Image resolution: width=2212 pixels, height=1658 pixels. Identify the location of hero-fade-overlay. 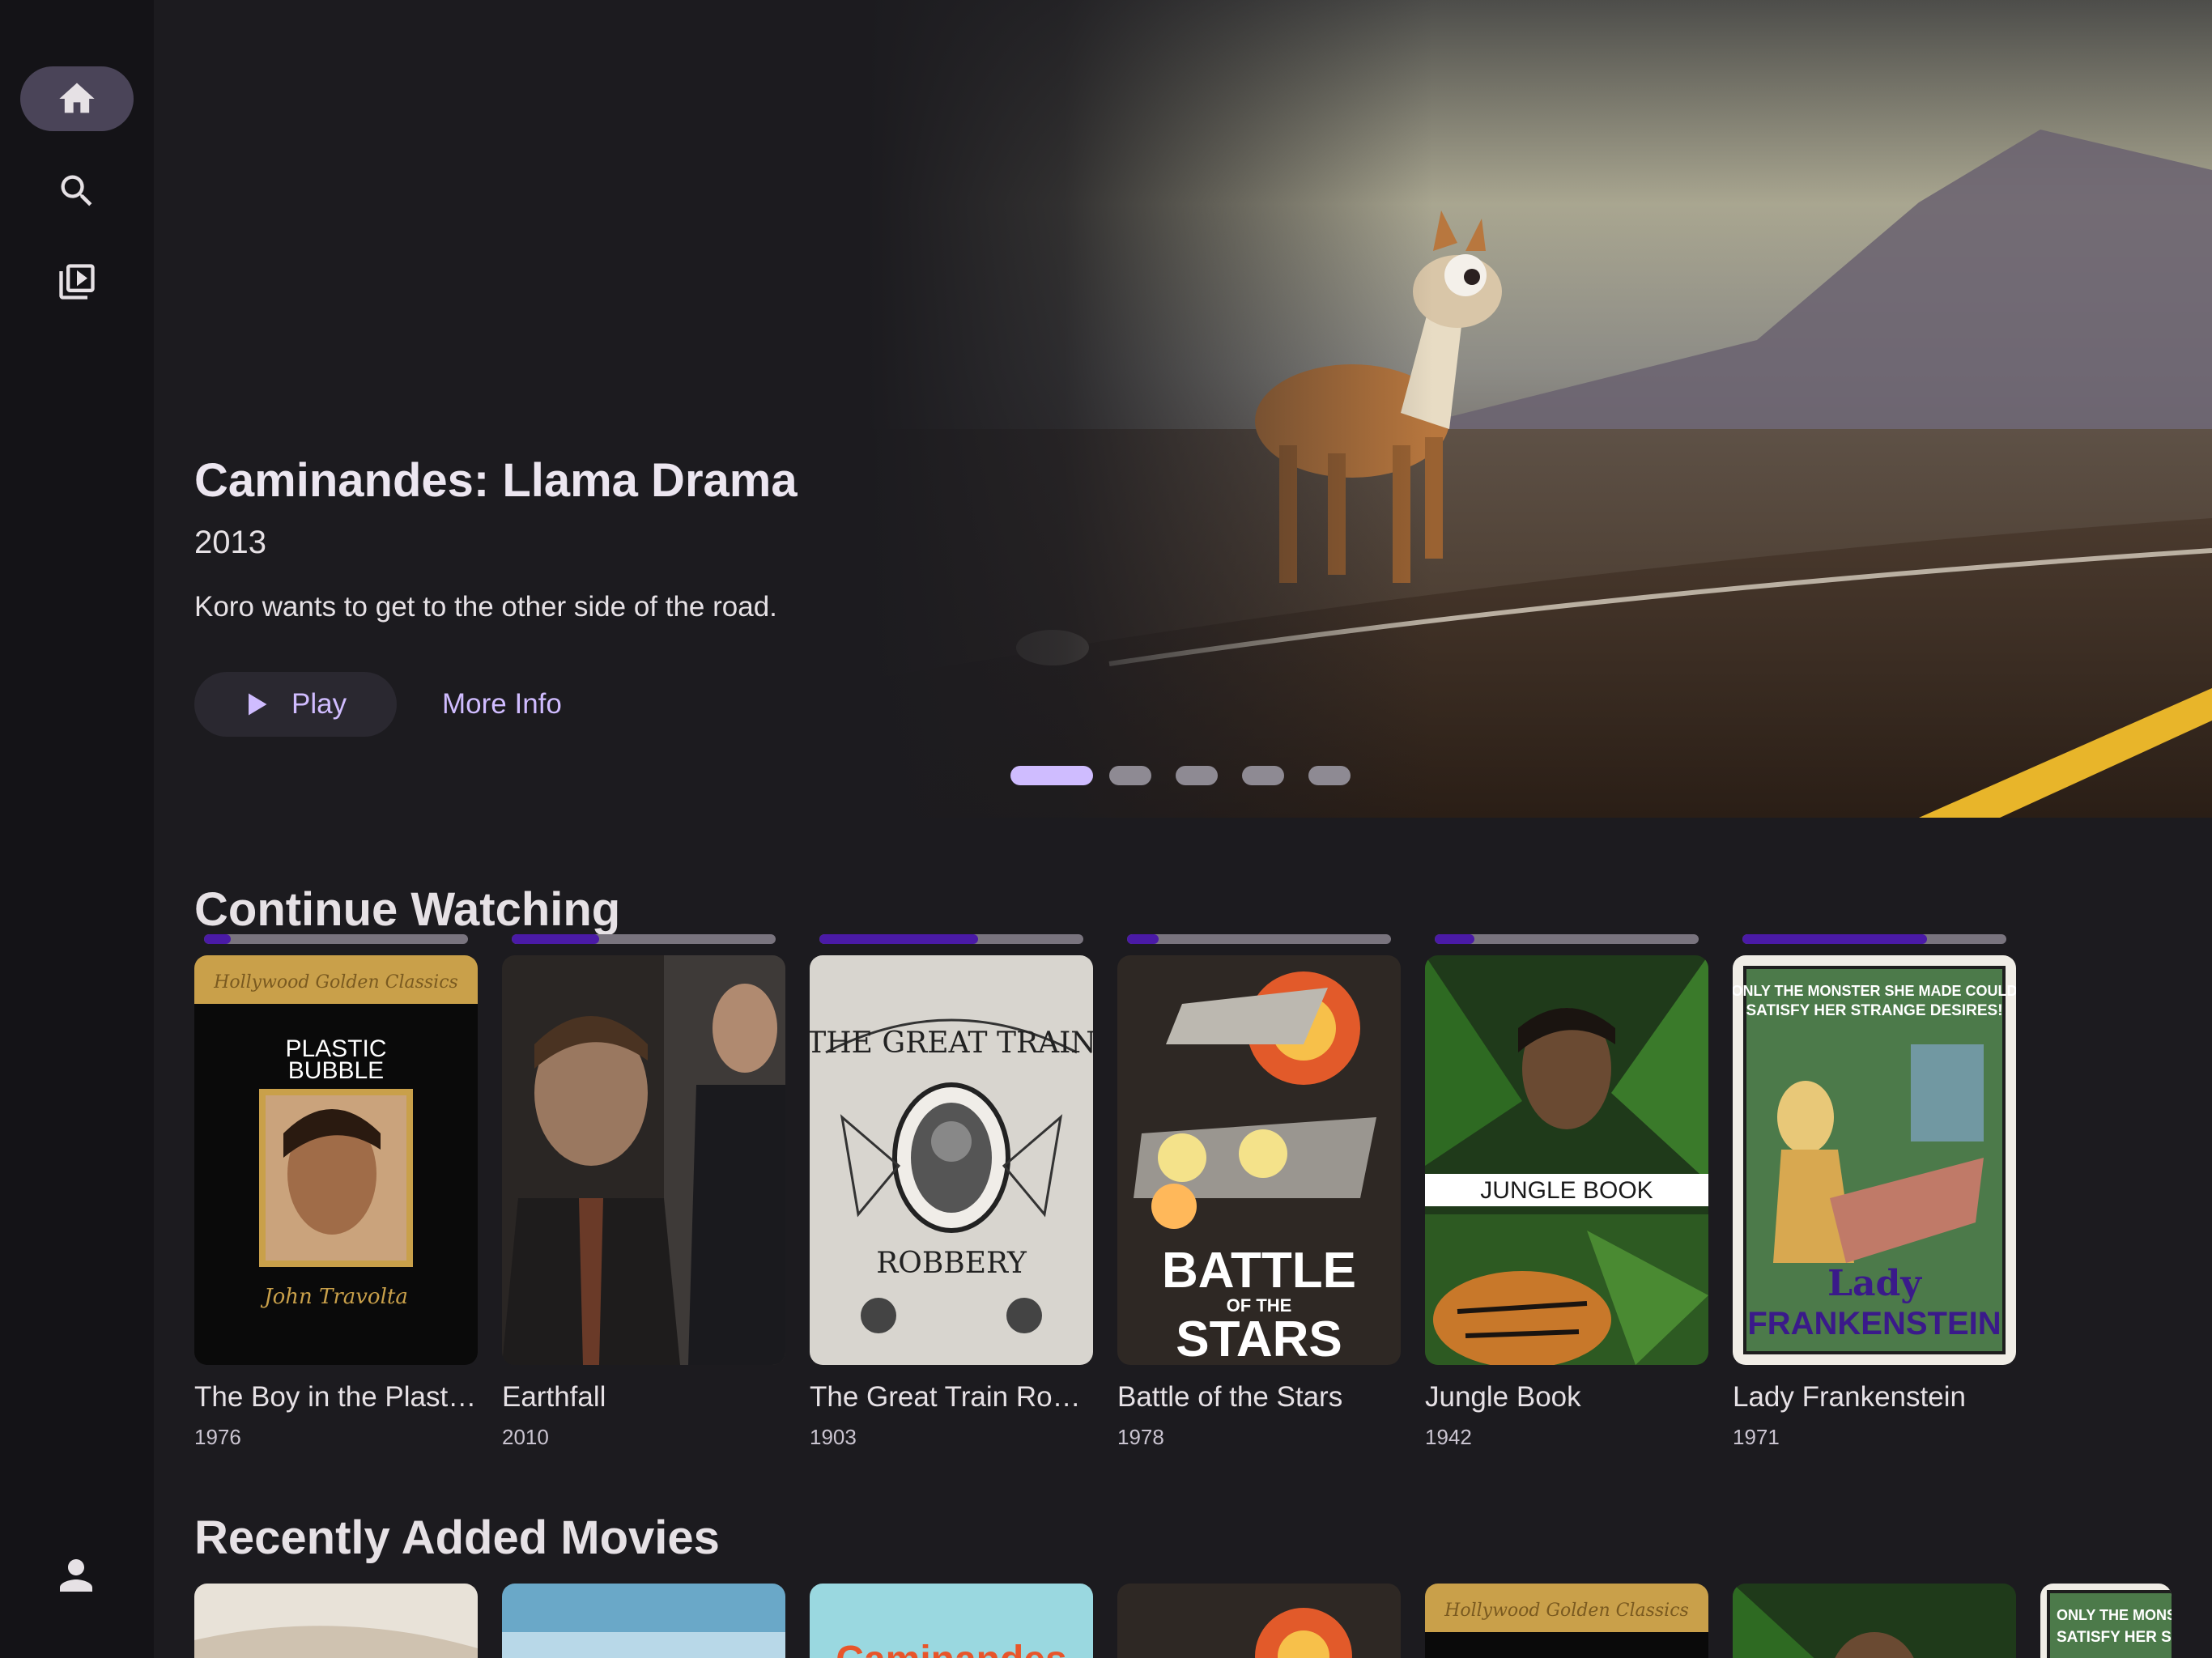
(1149, 409).